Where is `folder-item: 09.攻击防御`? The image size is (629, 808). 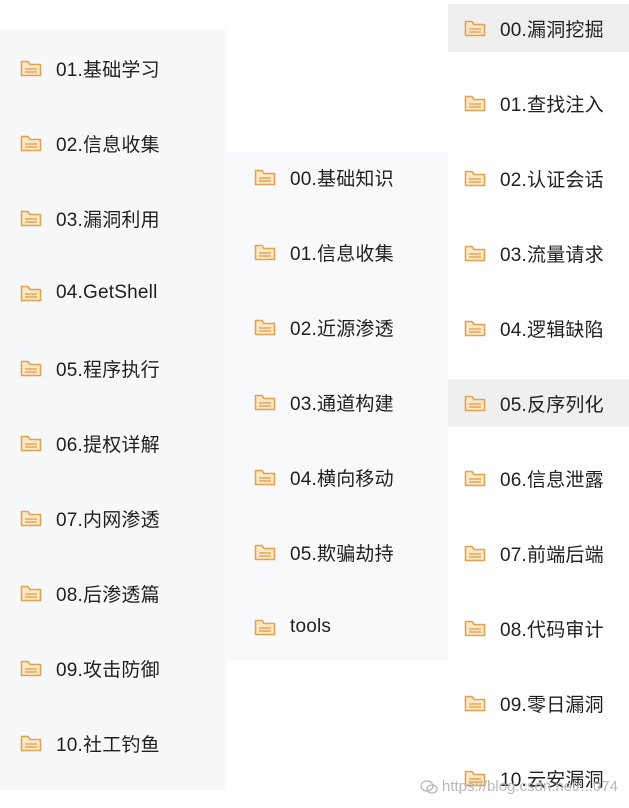 folder-item: 09.攻击防御 is located at coordinates (113, 668).